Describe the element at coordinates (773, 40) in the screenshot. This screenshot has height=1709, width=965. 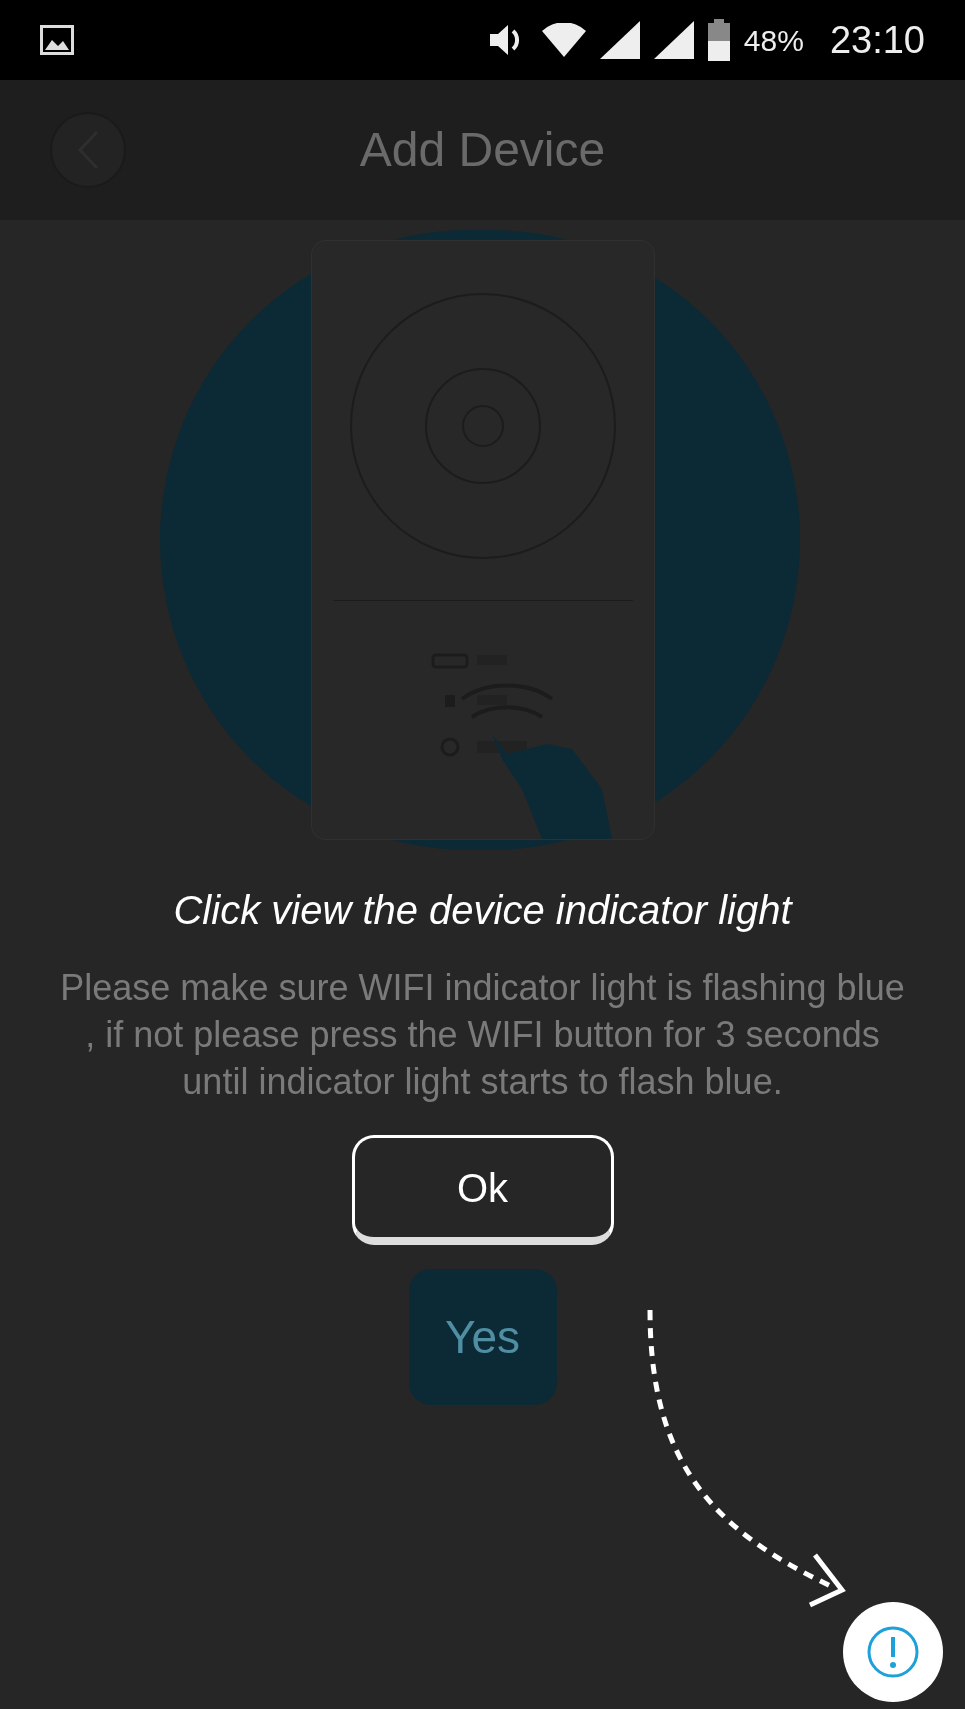
I see `battery-percent: 48%` at that location.